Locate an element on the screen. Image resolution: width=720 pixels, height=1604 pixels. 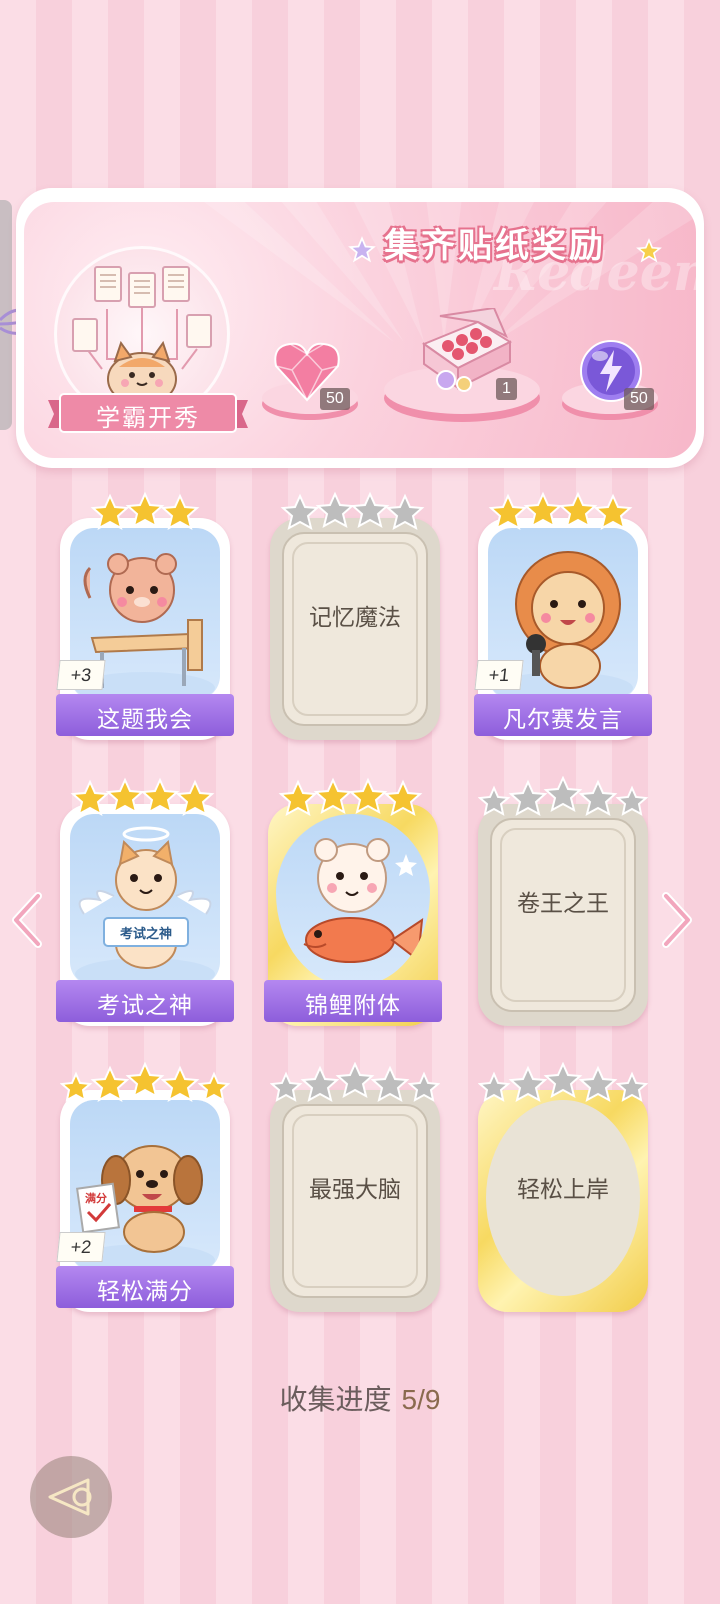
card-name-bar: 考试之神 is located at coordinates (145, 1001).